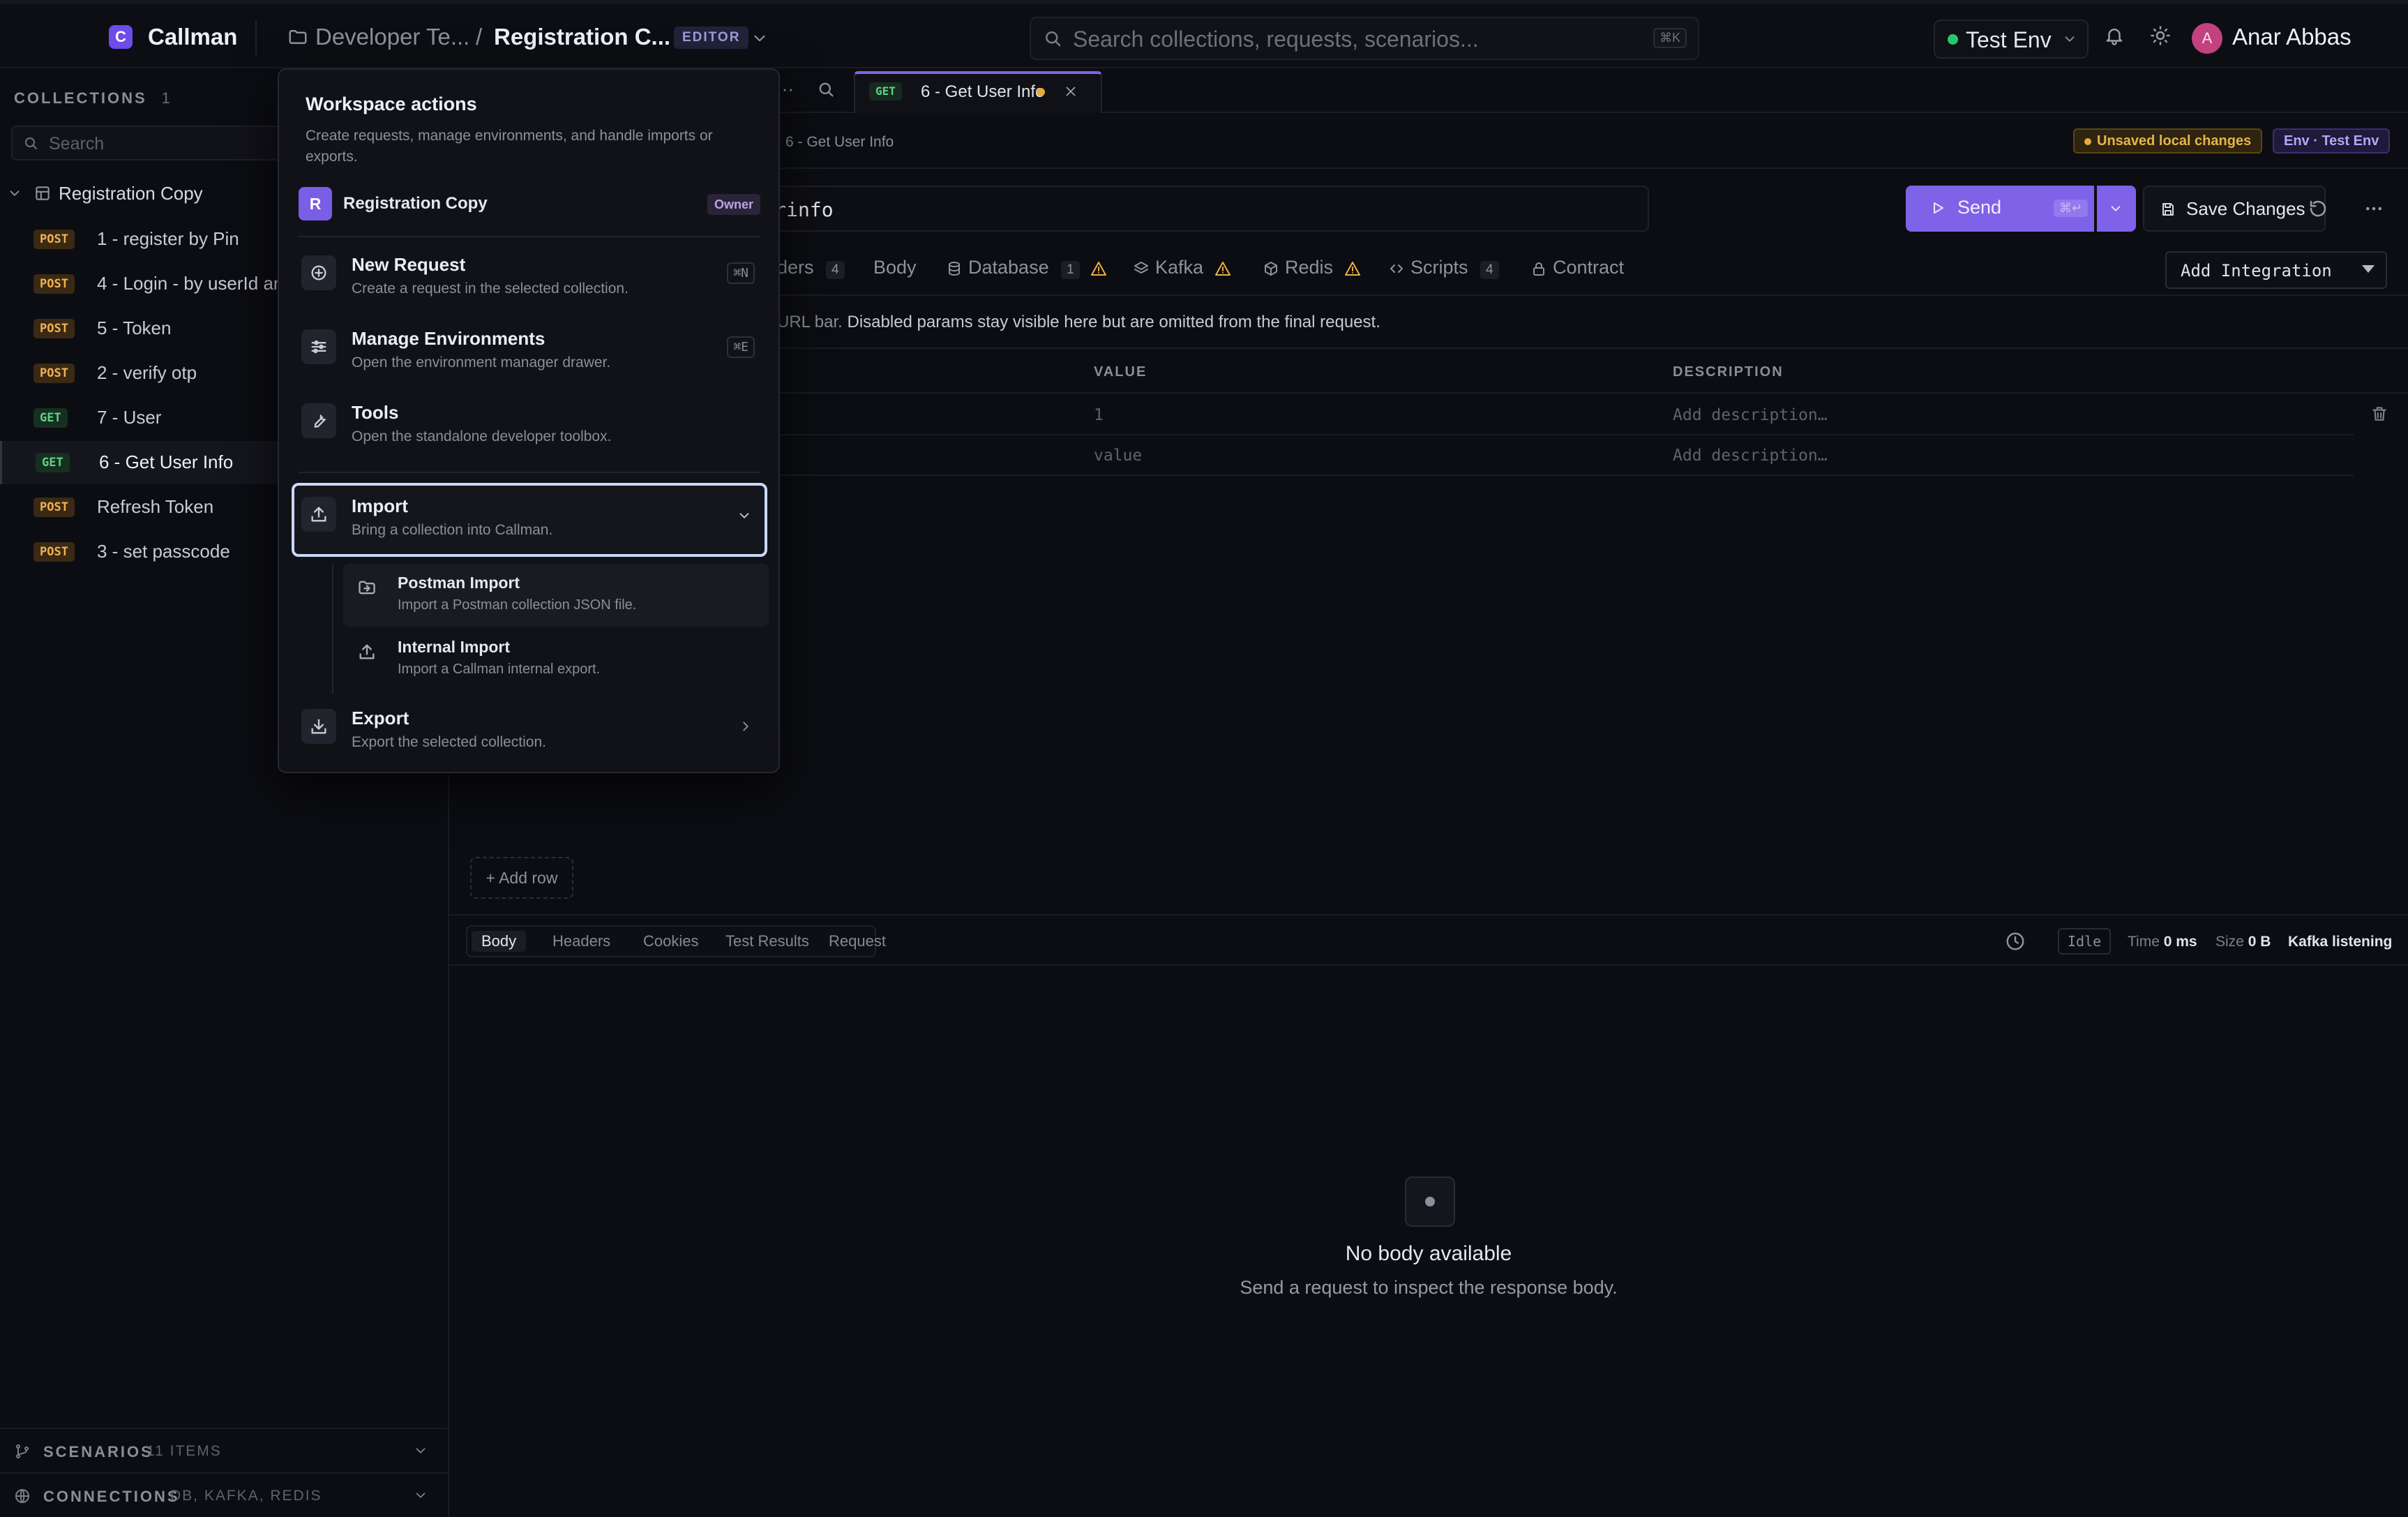  I want to click on response-tab-headers: Headers, so click(581, 942).